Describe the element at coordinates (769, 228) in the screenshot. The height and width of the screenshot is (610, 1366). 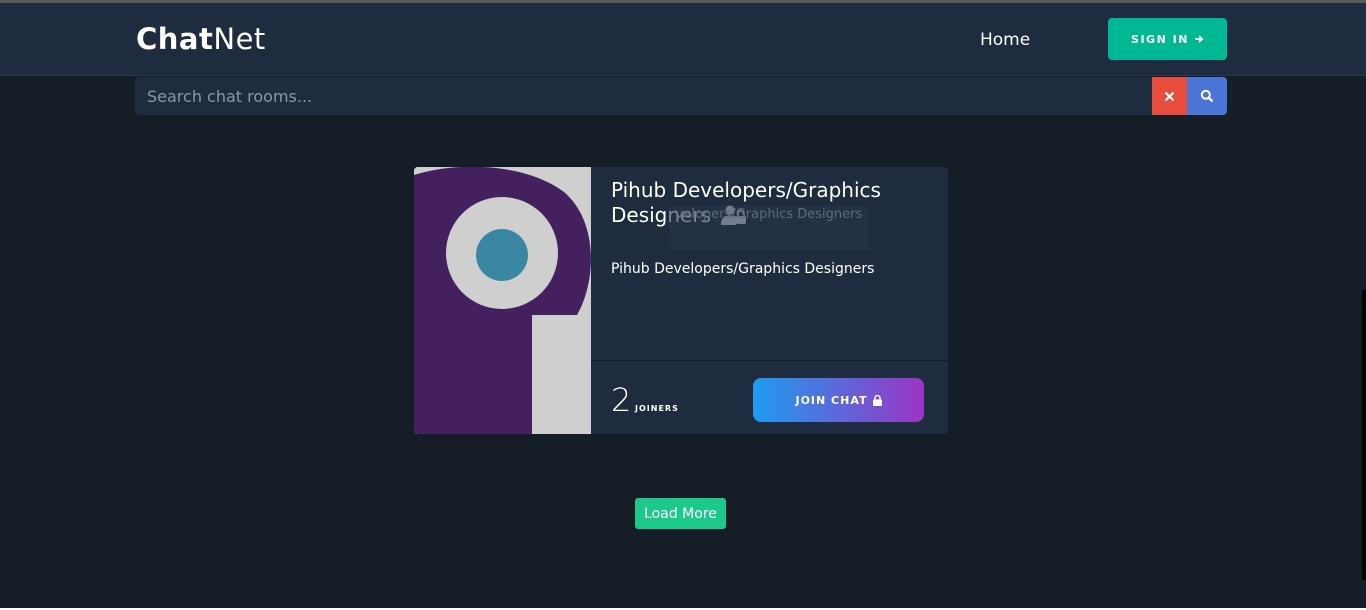
I see `title-tooltip: velopers/Graphics Designers` at that location.